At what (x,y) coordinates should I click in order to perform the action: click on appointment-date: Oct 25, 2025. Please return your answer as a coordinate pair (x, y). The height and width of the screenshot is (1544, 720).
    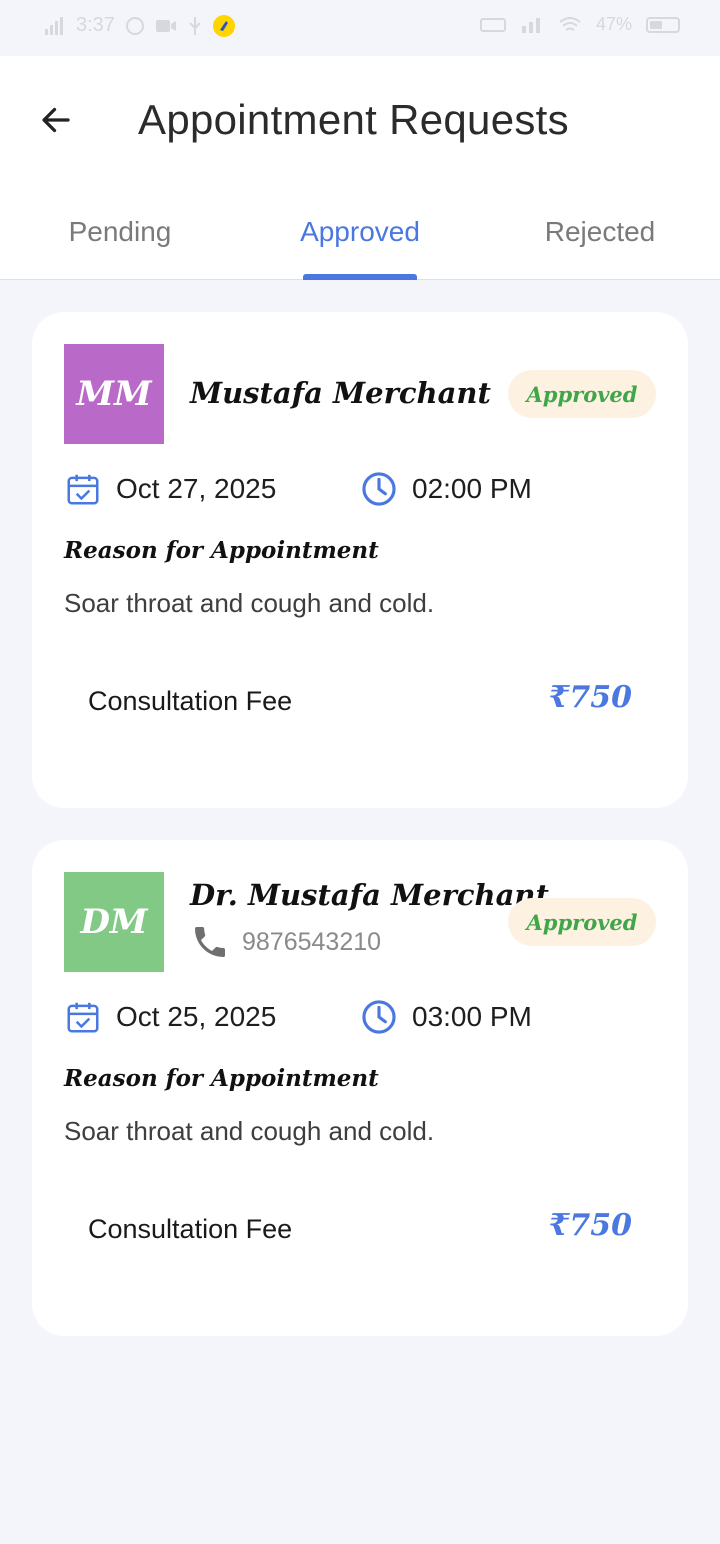
    Looking at the image, I should click on (196, 1016).